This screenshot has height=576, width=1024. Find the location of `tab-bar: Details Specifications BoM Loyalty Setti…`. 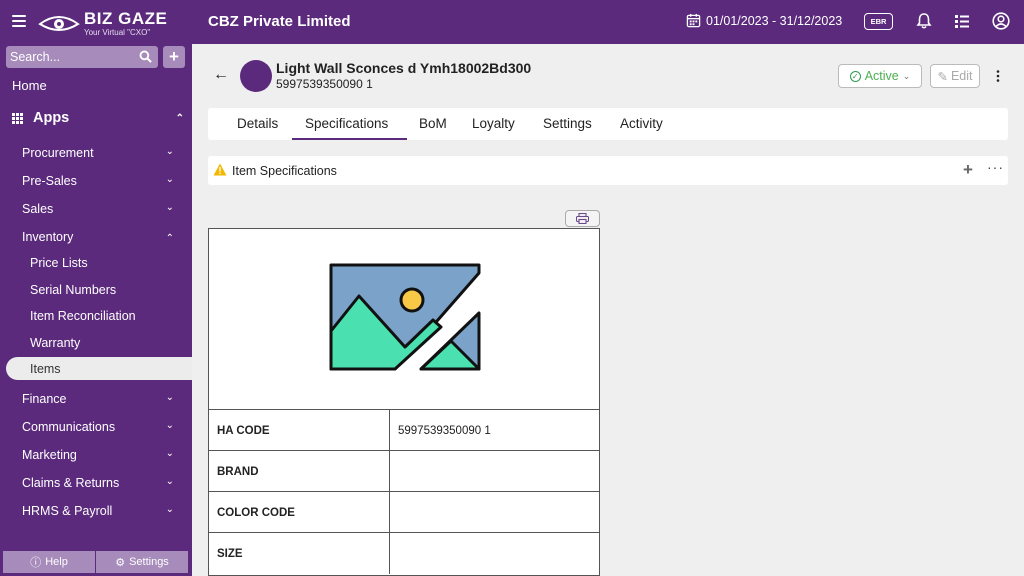

tab-bar: Details Specifications BoM Loyalty Setti… is located at coordinates (608, 124).